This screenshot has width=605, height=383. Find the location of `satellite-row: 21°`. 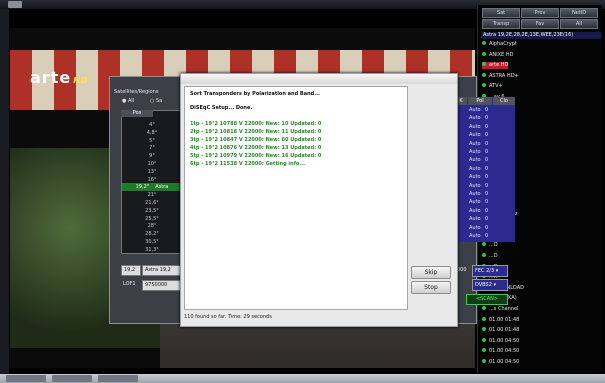

satellite-row: 21° is located at coordinates (152, 195).